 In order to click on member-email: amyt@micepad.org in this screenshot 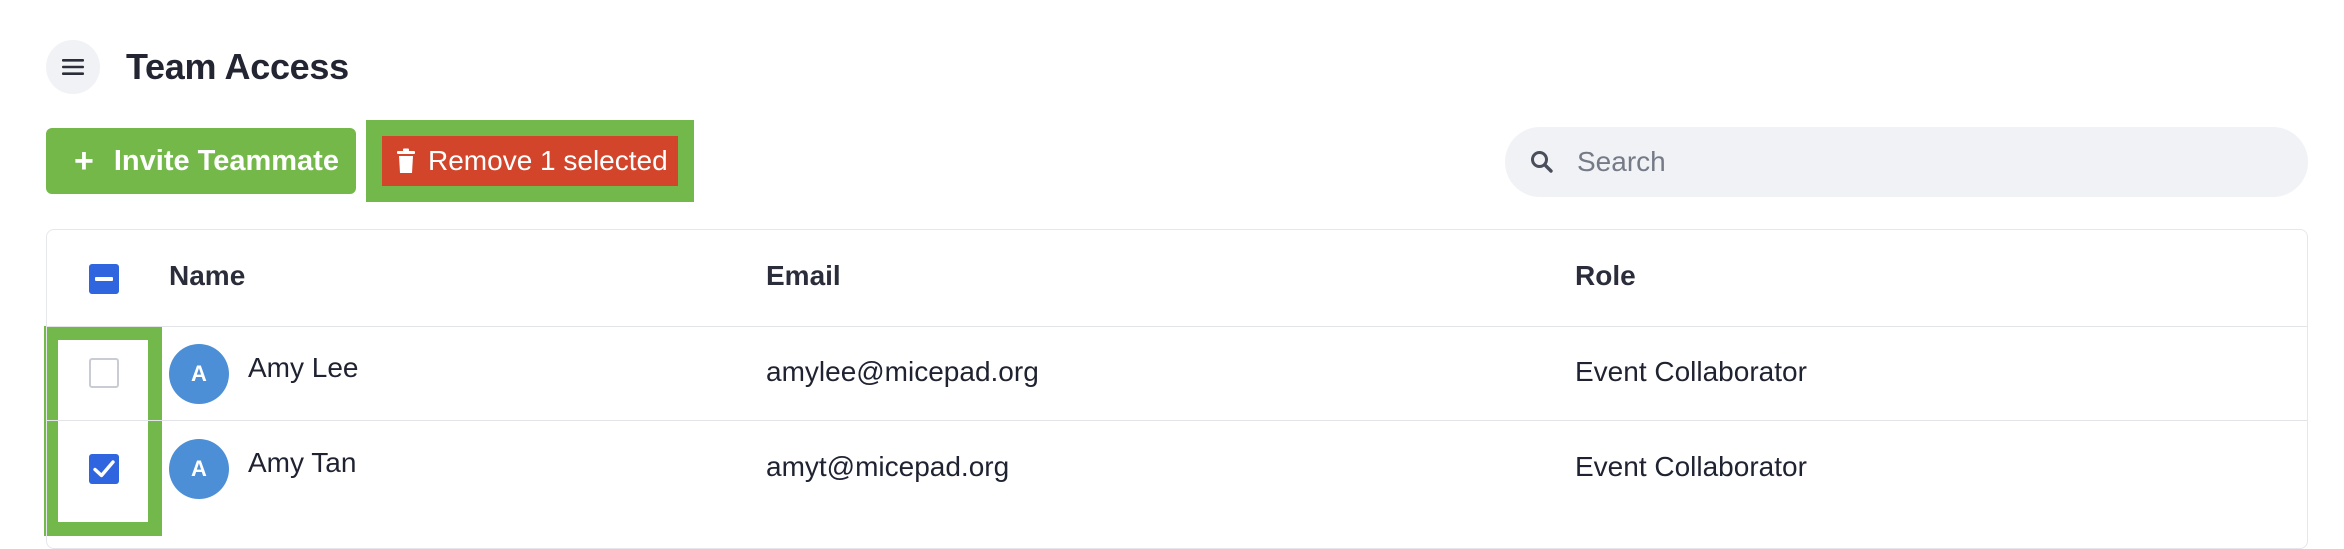, I will do `click(888, 466)`.